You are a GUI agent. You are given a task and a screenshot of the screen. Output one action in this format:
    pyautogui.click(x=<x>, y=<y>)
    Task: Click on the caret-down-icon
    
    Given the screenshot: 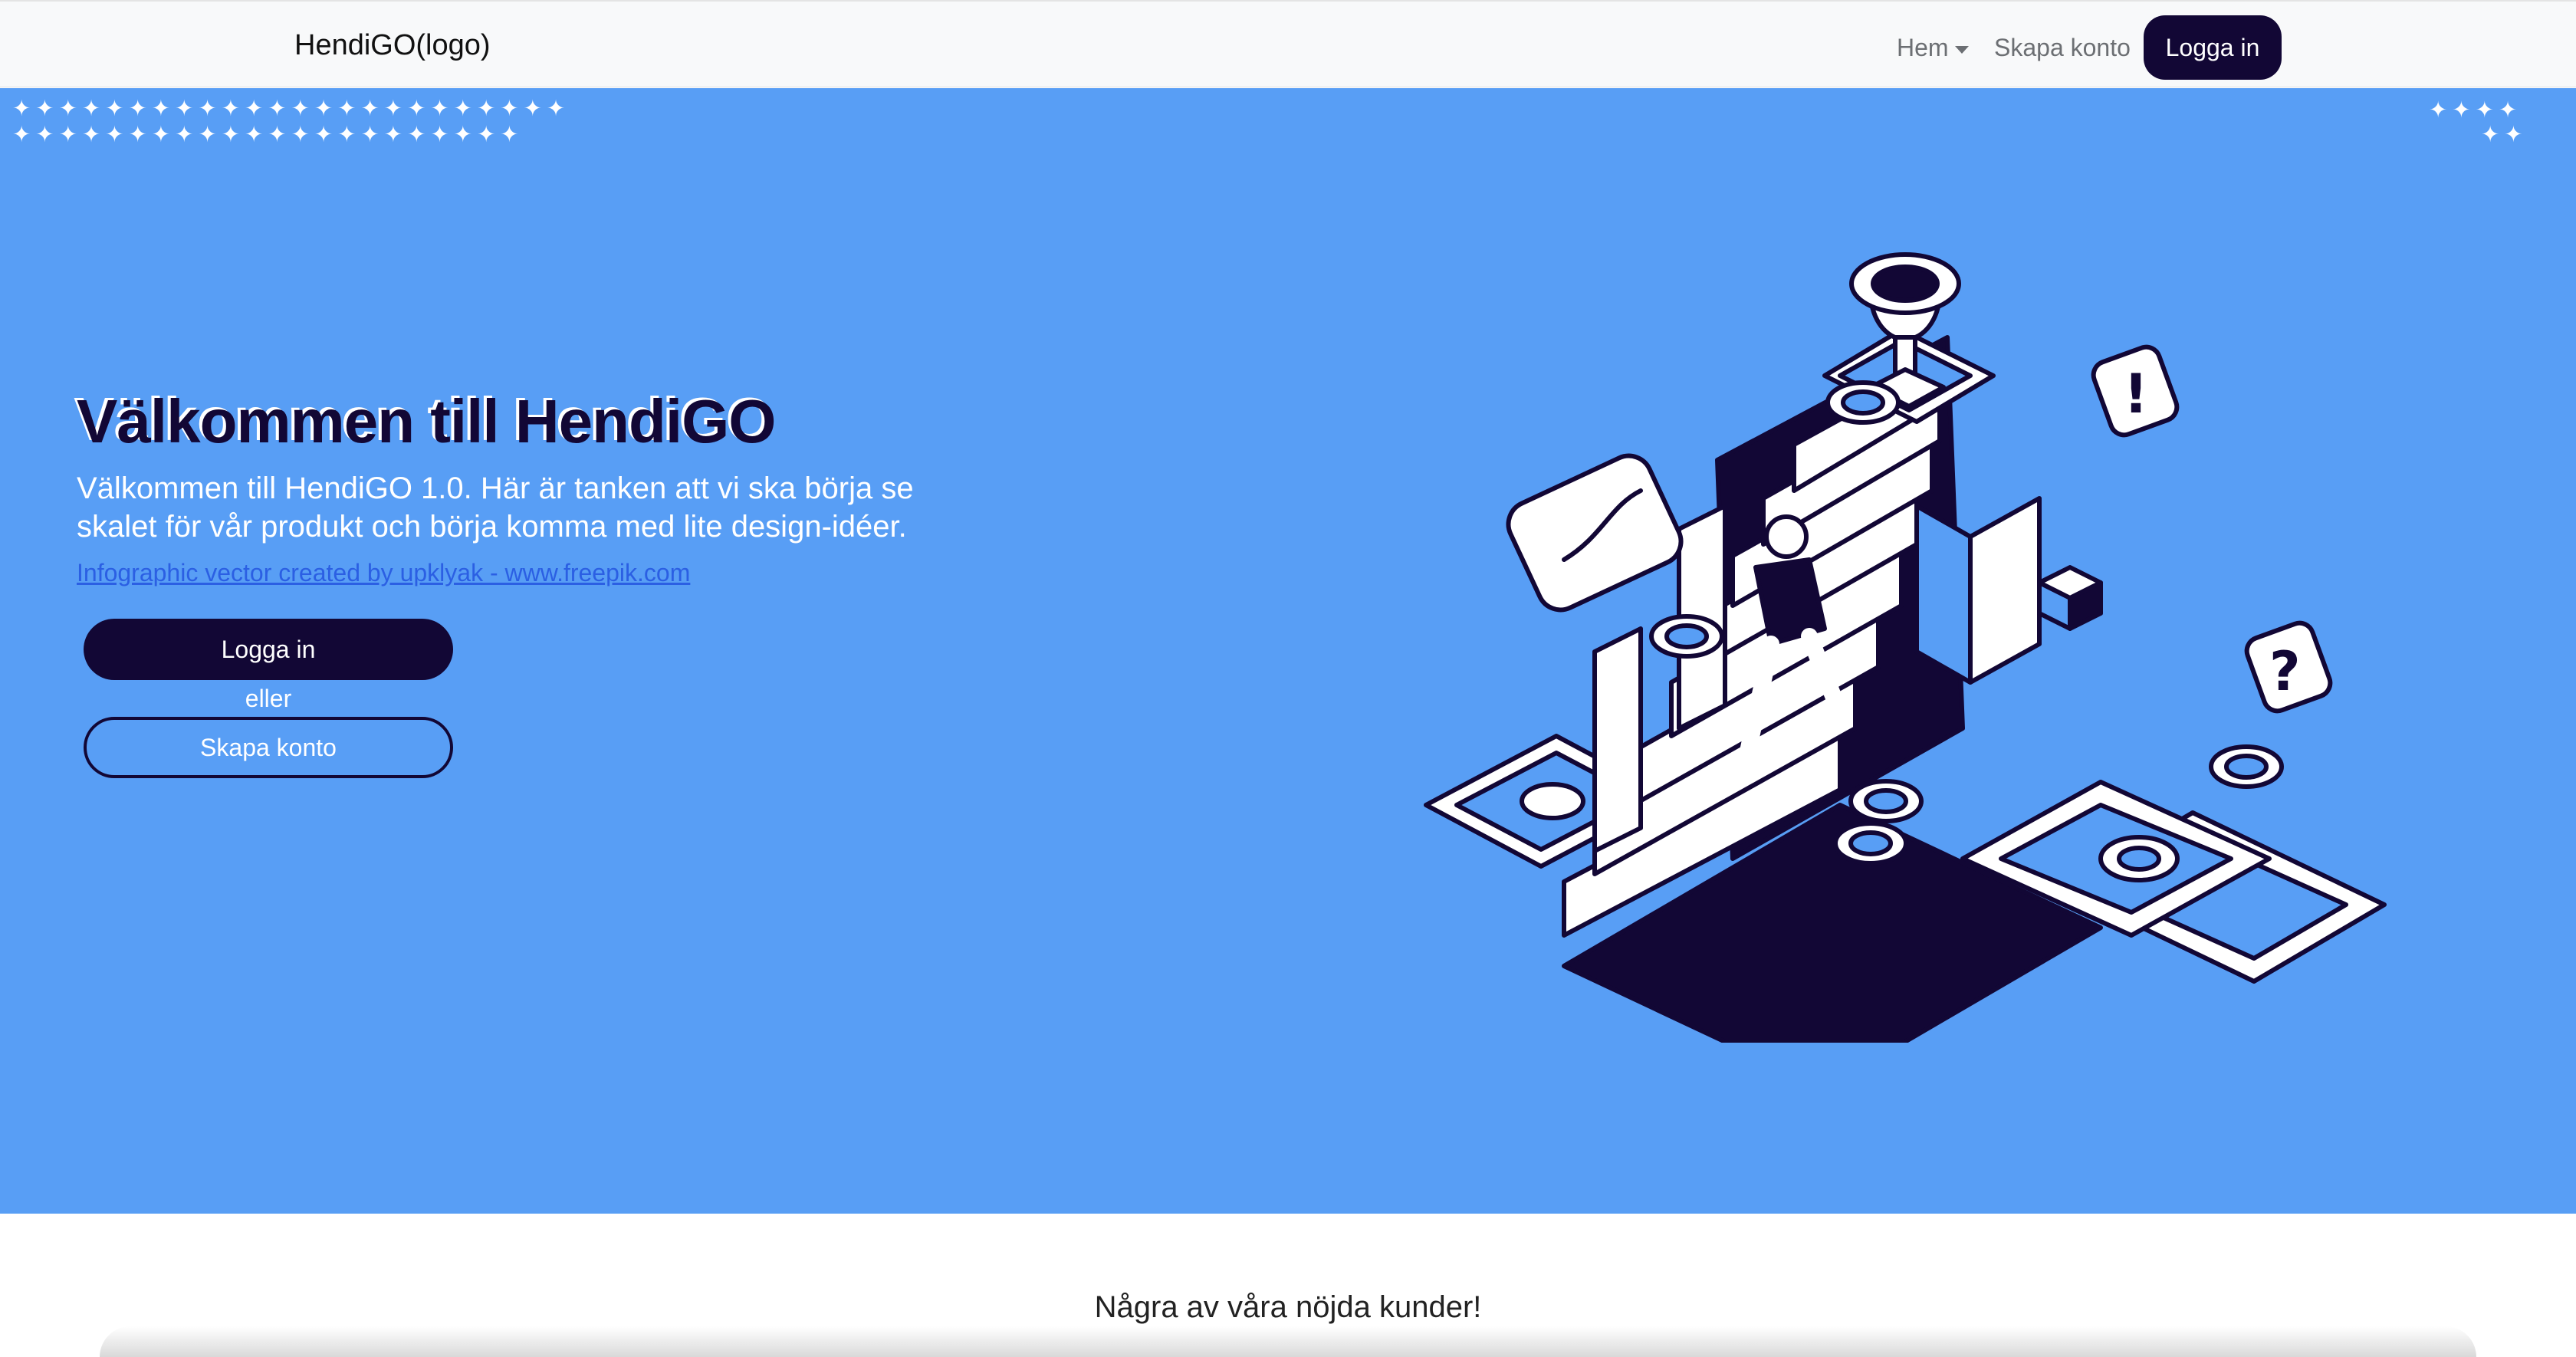 What is the action you would take?
    pyautogui.click(x=1962, y=49)
    